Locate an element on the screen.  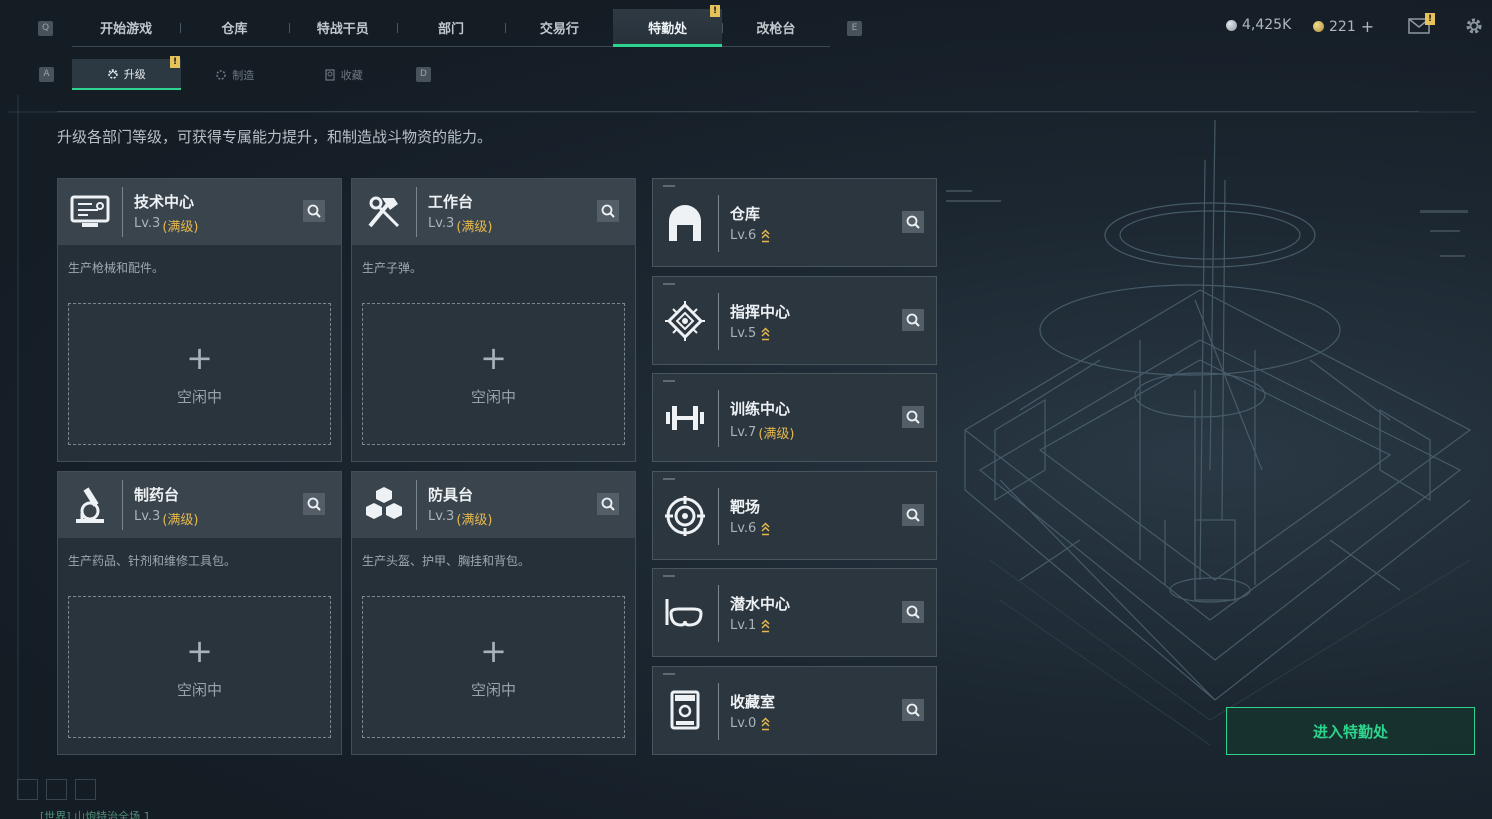
silver-currency: 4,425K is located at coordinates (1258, 25).